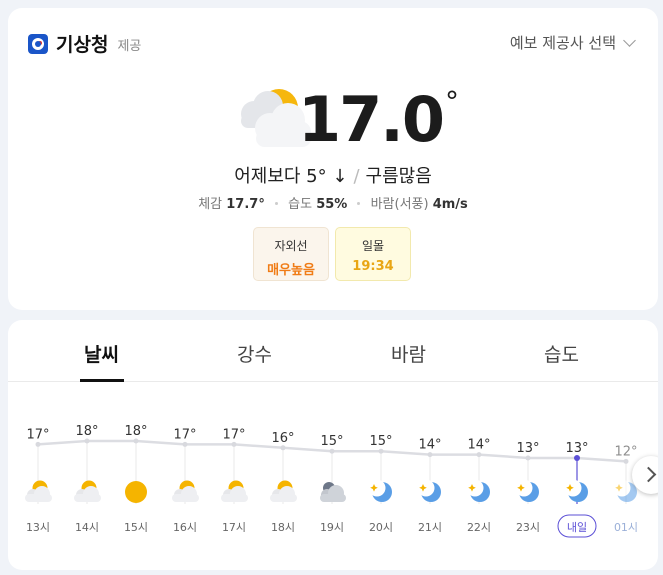 The image size is (663, 575). What do you see at coordinates (291, 246) in the screenshot?
I see `uv-label: 자외선` at bounding box center [291, 246].